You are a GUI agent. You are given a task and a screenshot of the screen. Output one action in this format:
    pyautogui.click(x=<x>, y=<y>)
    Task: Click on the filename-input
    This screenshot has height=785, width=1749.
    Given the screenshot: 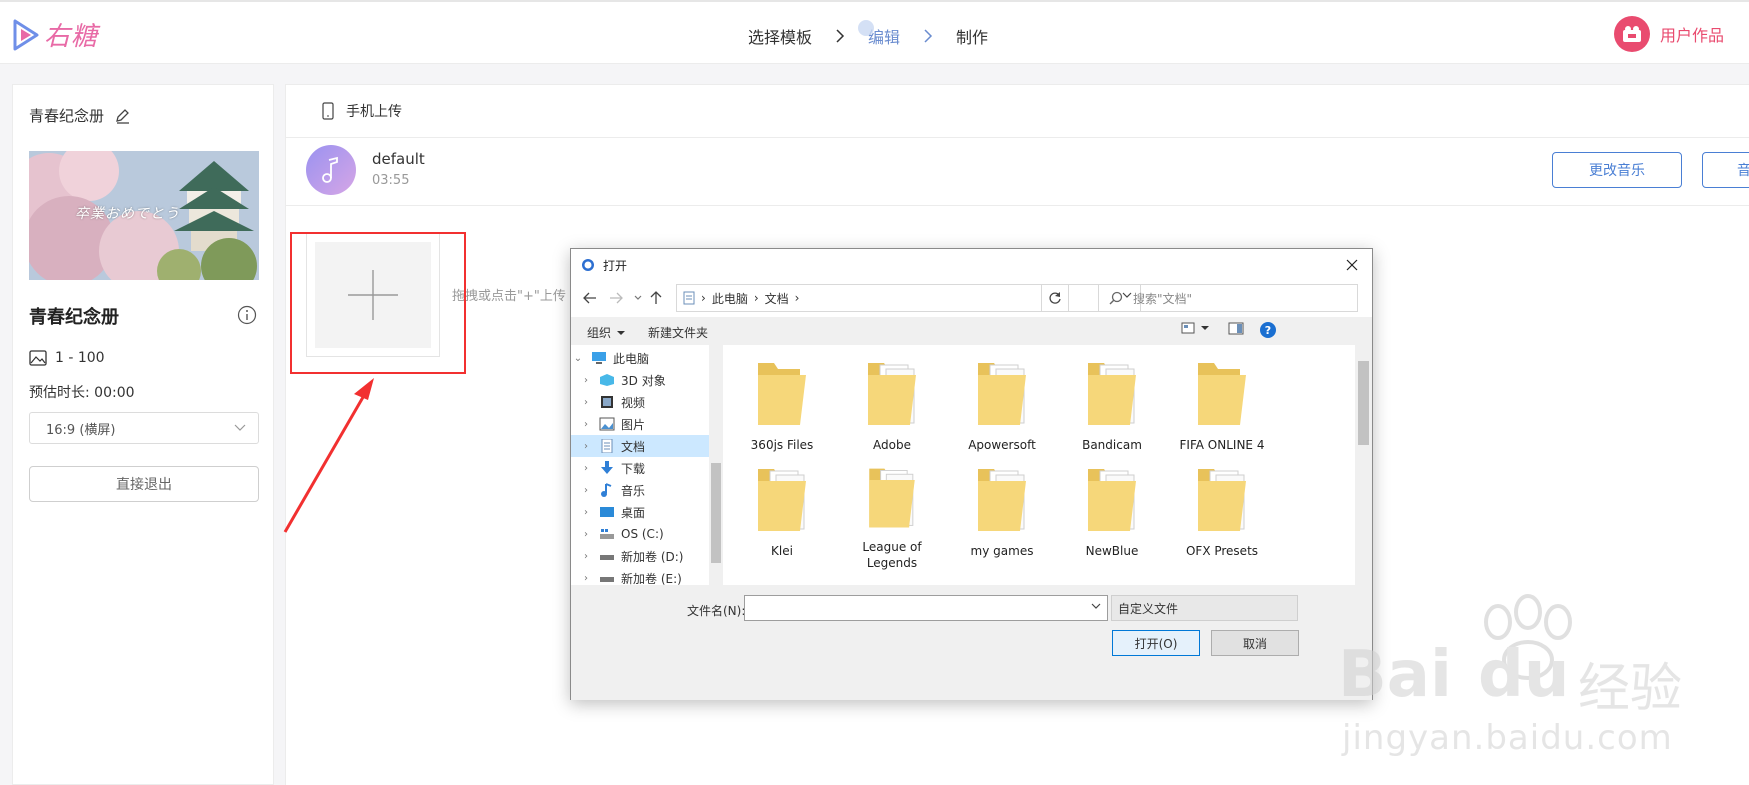 What is the action you would take?
    pyautogui.click(x=926, y=608)
    